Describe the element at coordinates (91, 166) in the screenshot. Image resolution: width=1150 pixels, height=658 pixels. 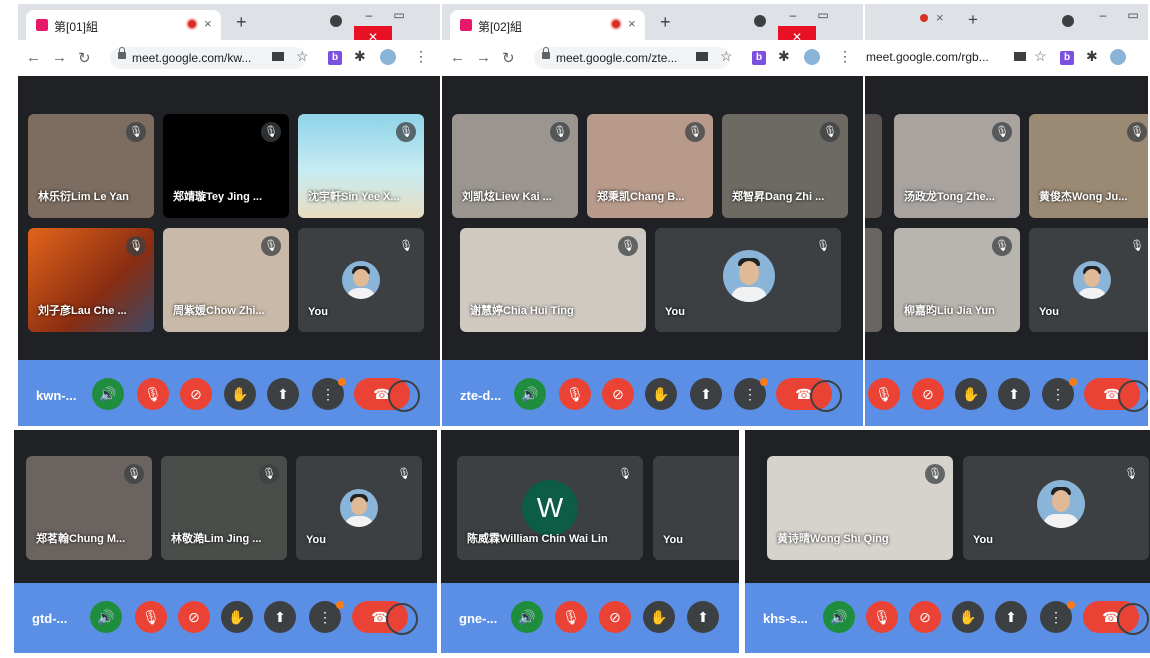
I see `participant-tile: 🎙 林乐衍Lim Le Yan` at that location.